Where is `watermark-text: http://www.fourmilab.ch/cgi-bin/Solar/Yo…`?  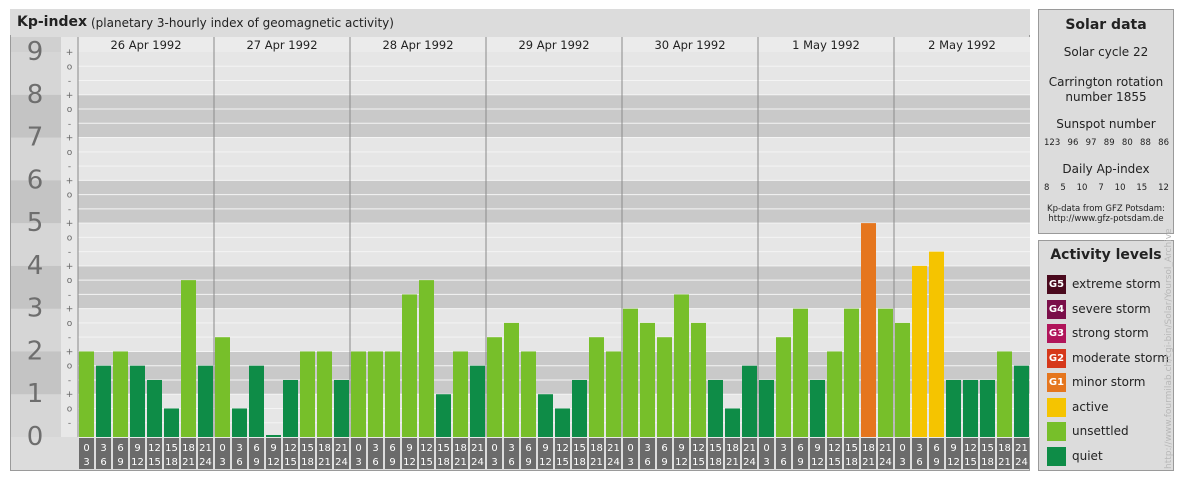
watermark-text: http://www.fourmilab.ch/cgi-bin/Solar/Yo… is located at coordinates (1169, 348).